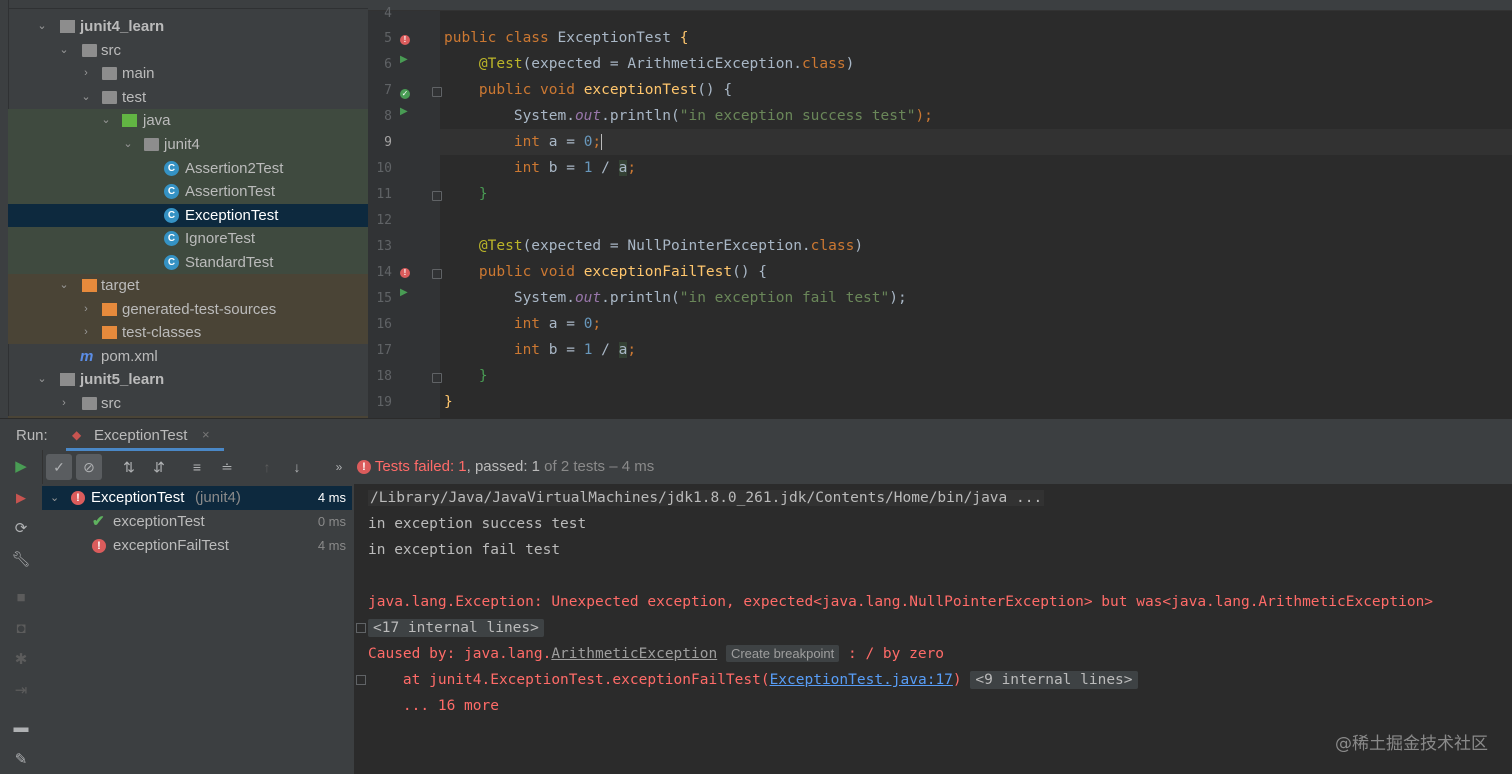 This screenshot has height=774, width=1512. I want to click on wrench-icon: 🔧︎, so click(21, 560).